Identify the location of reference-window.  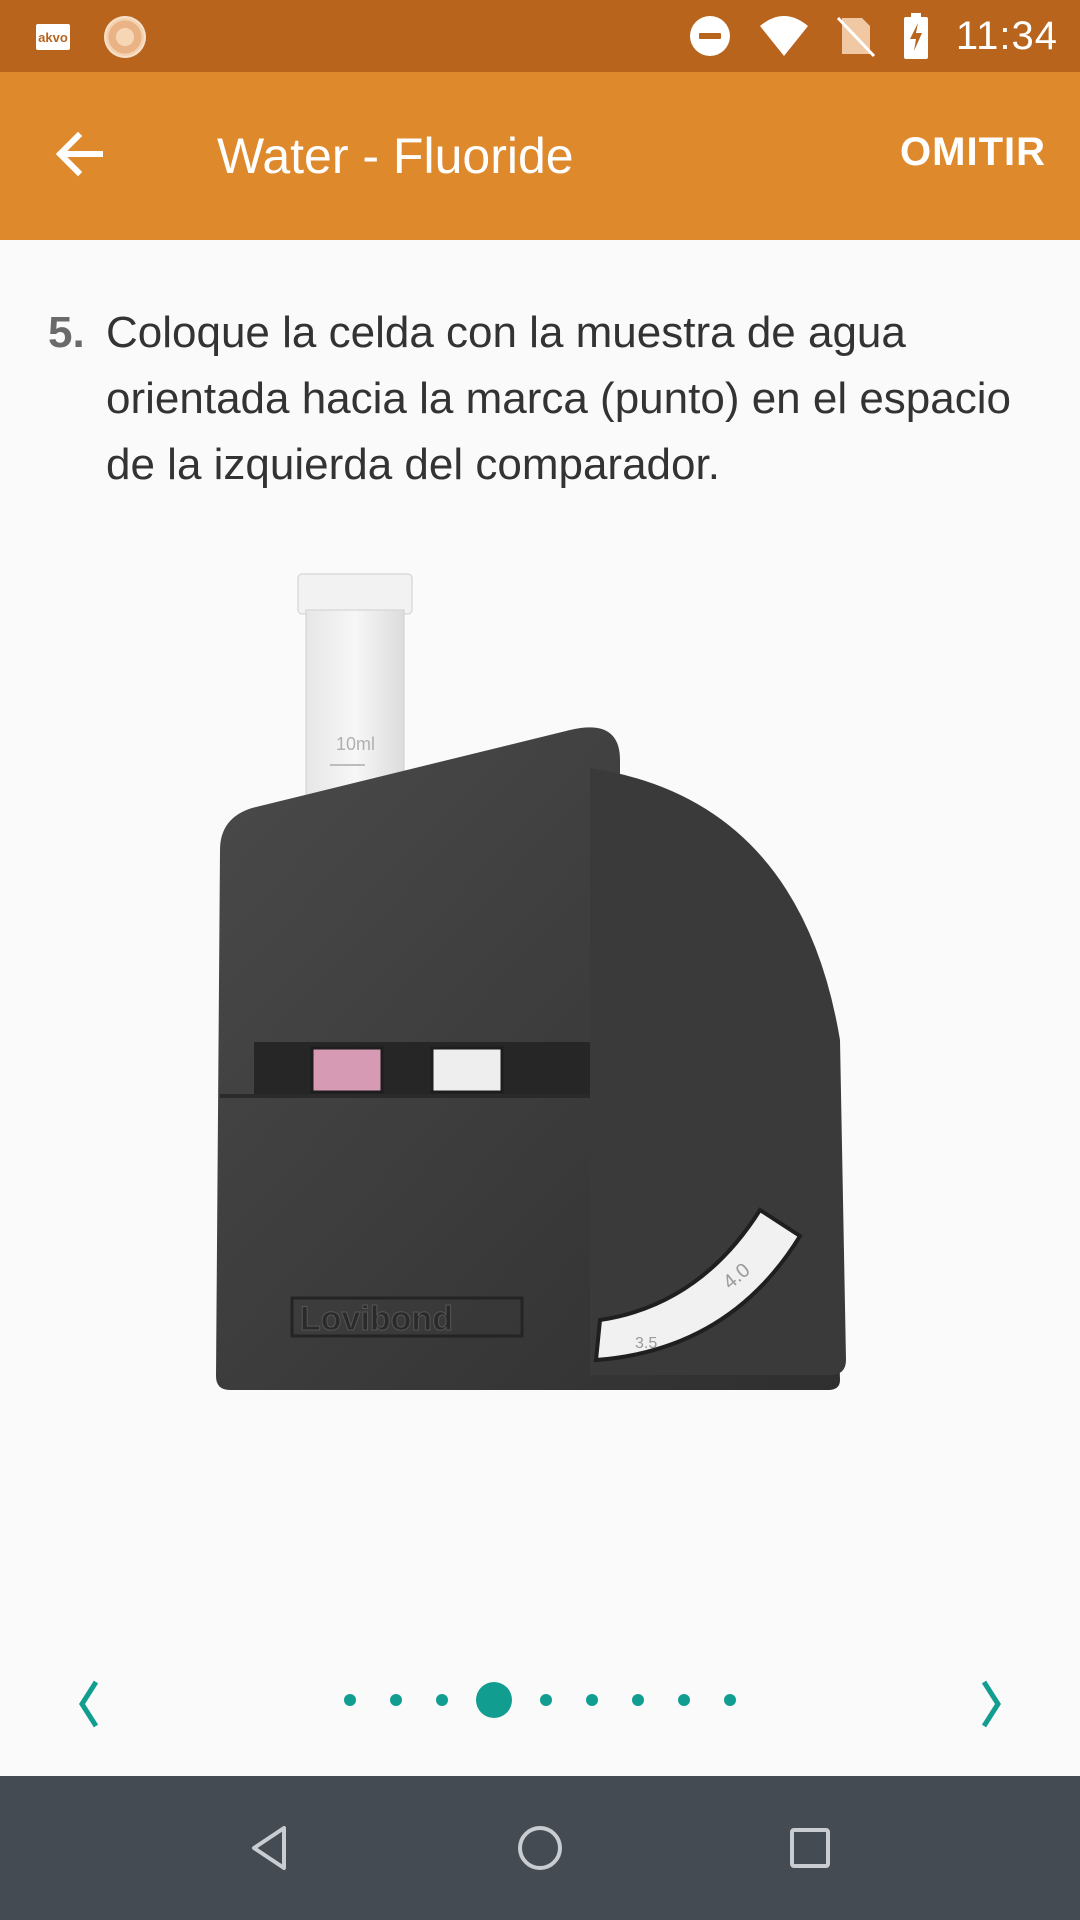
(467, 1070).